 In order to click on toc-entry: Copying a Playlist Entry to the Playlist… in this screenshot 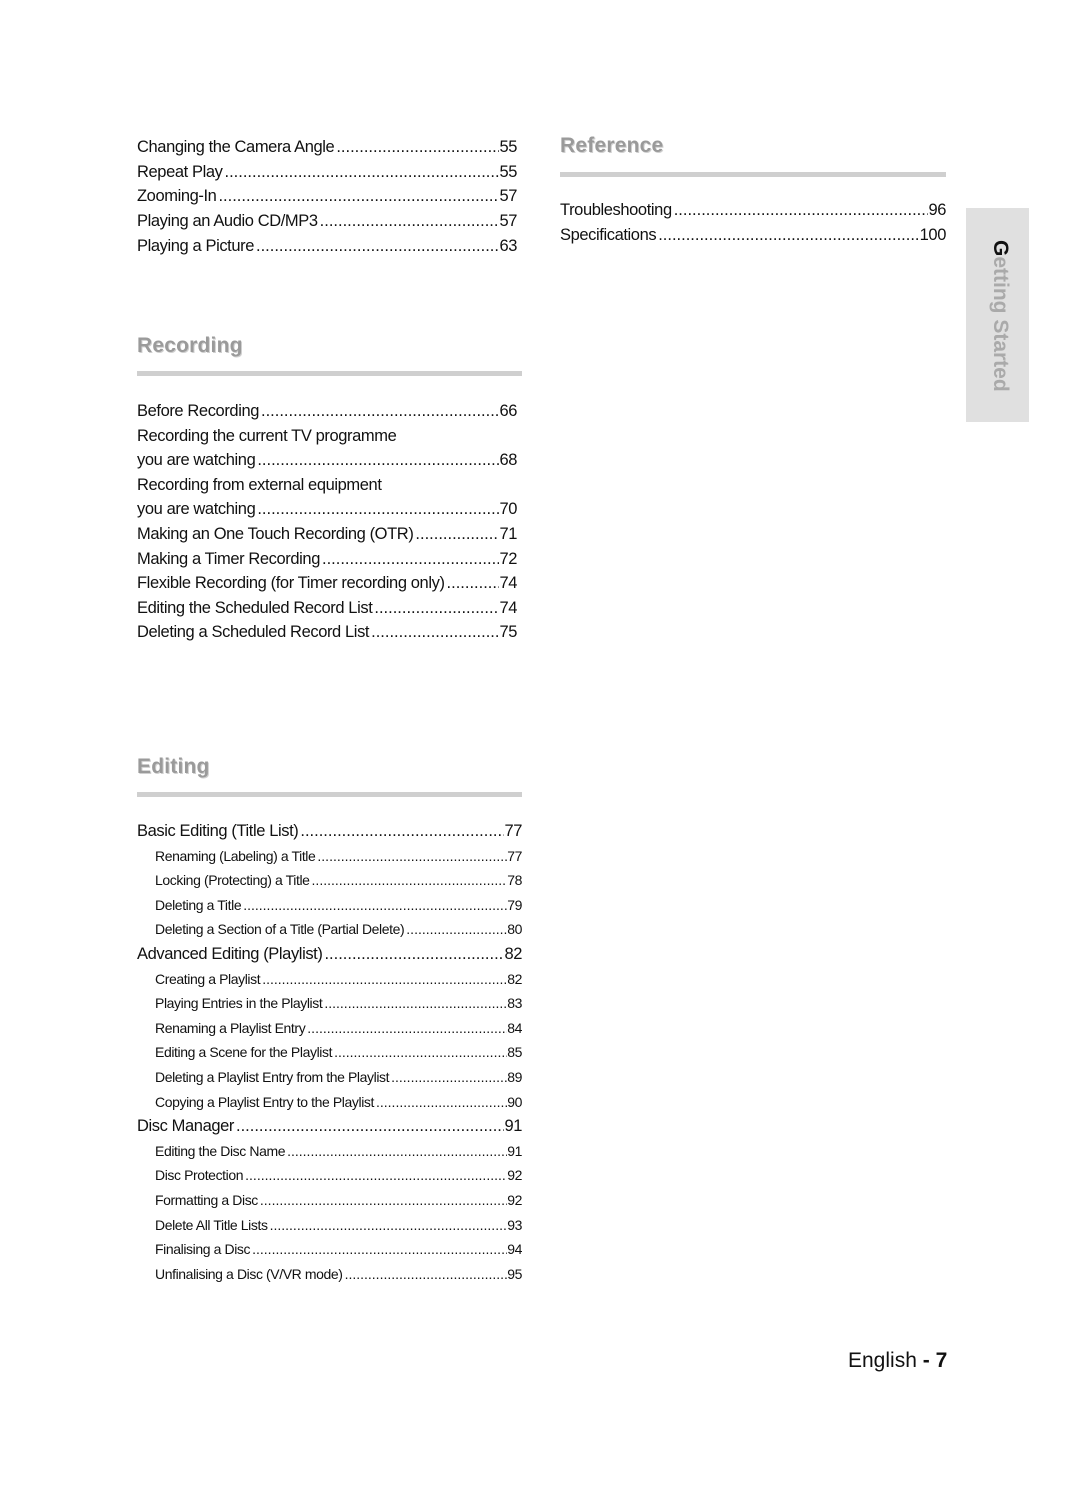, I will do `click(338, 1102)`.